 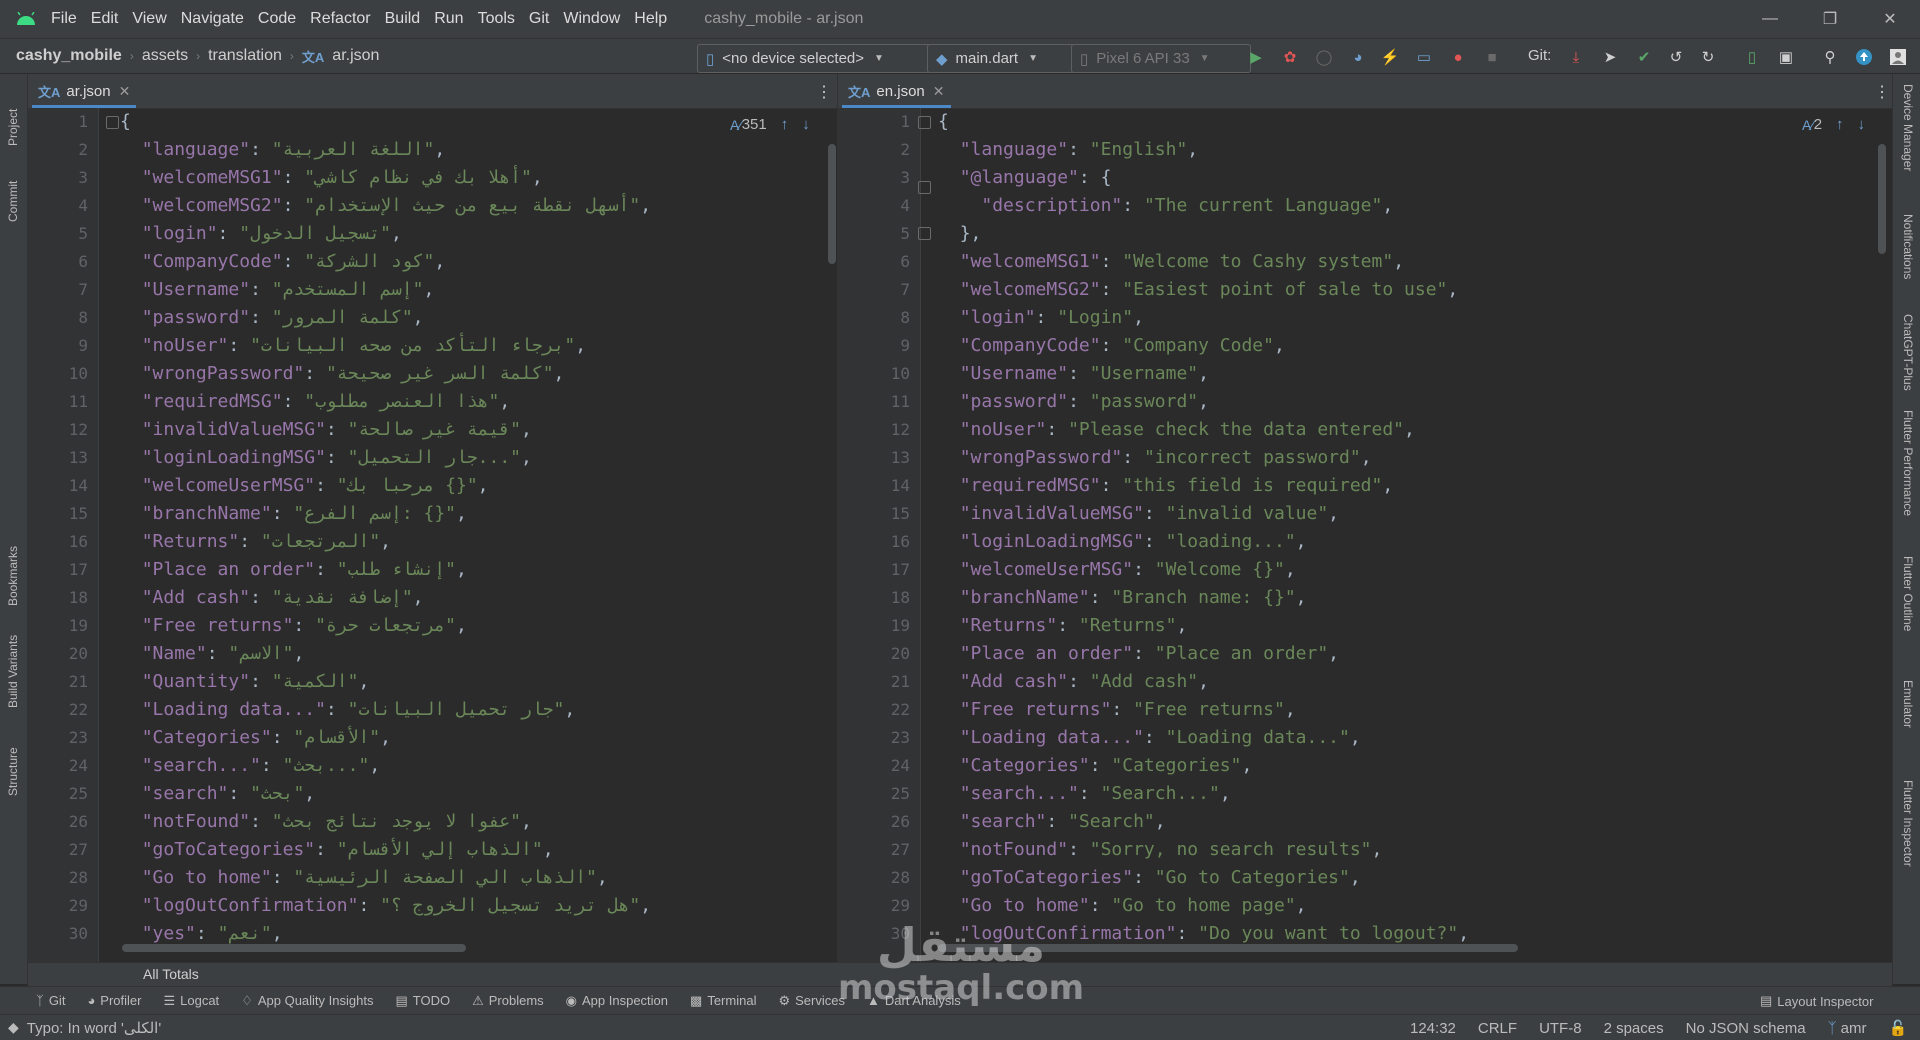 What do you see at coordinates (57, 1000) in the screenshot?
I see `tool-label: Git` at bounding box center [57, 1000].